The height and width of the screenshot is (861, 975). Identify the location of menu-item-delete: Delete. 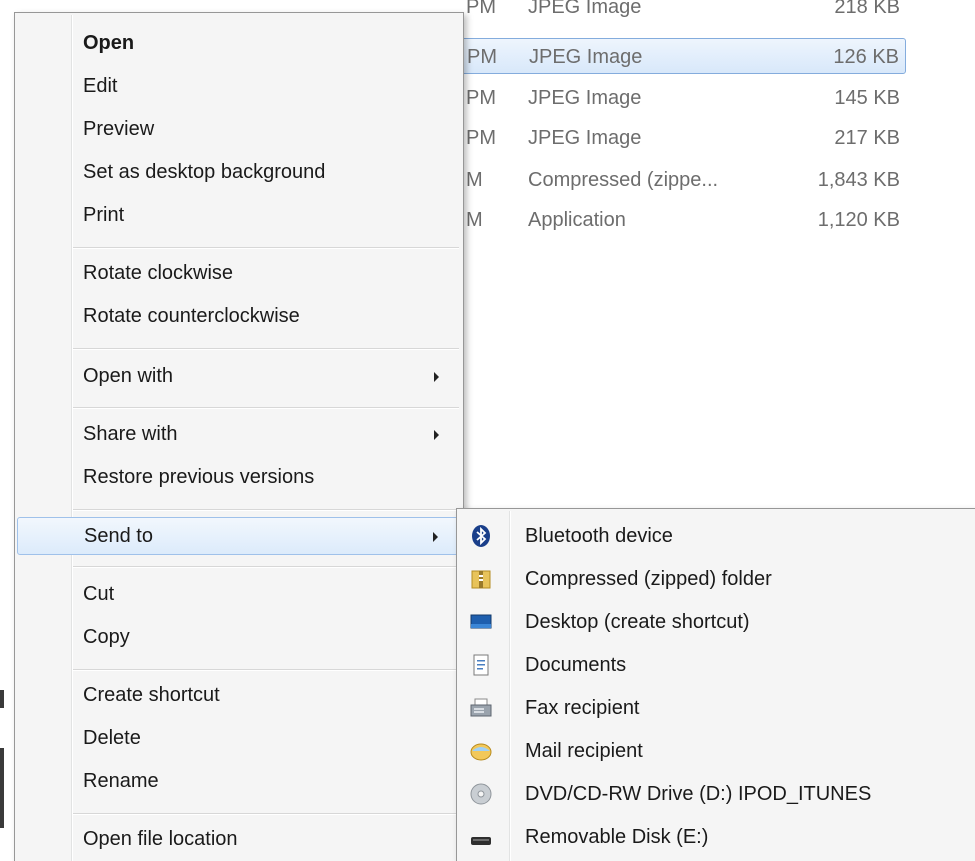
(239, 739).